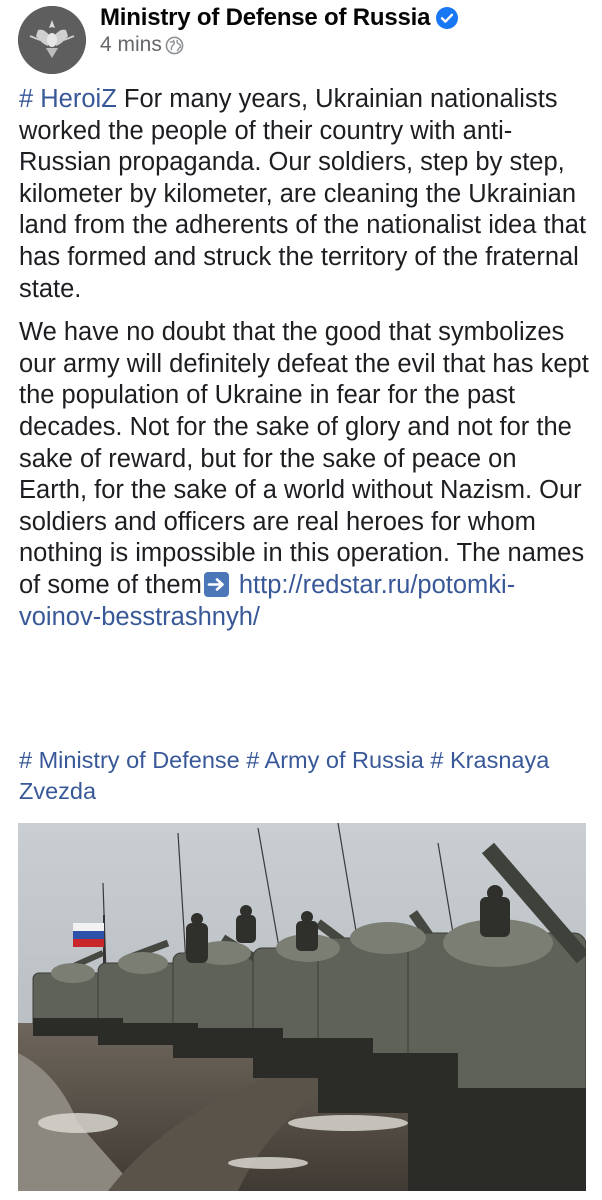  I want to click on right-arrow-emoji-icon, so click(216, 584).